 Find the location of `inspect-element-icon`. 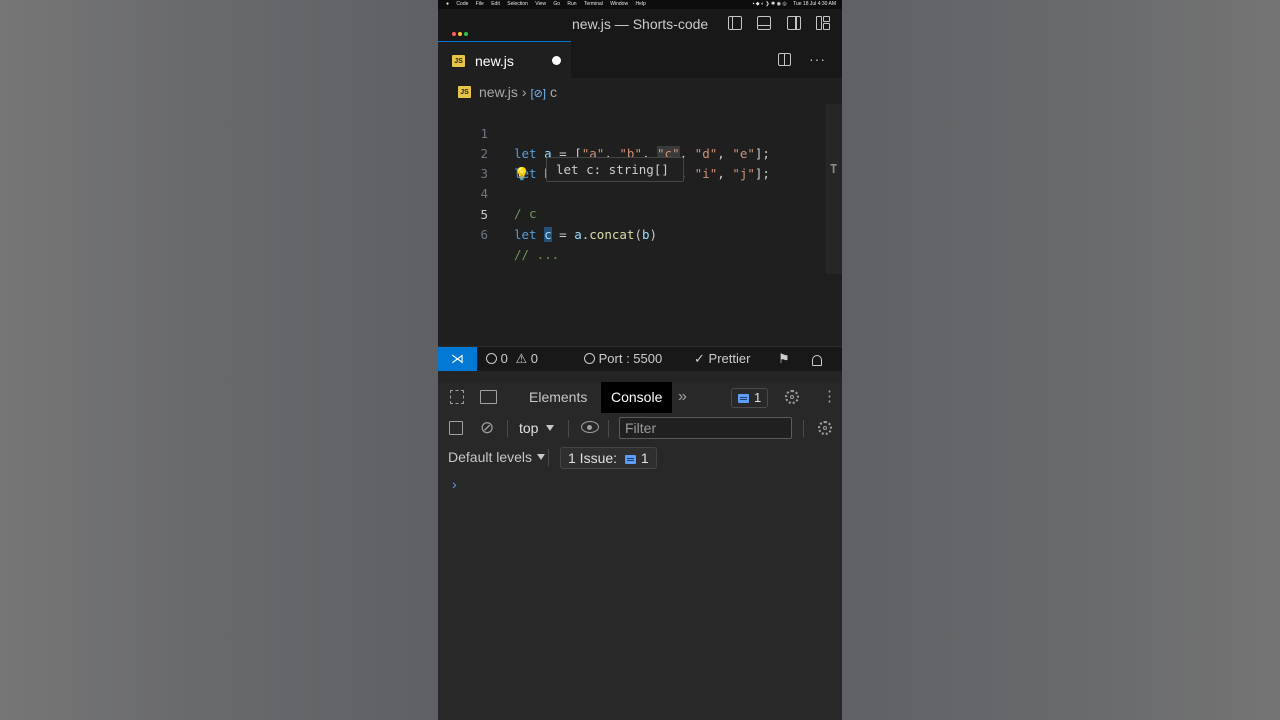

inspect-element-icon is located at coordinates (457, 397).